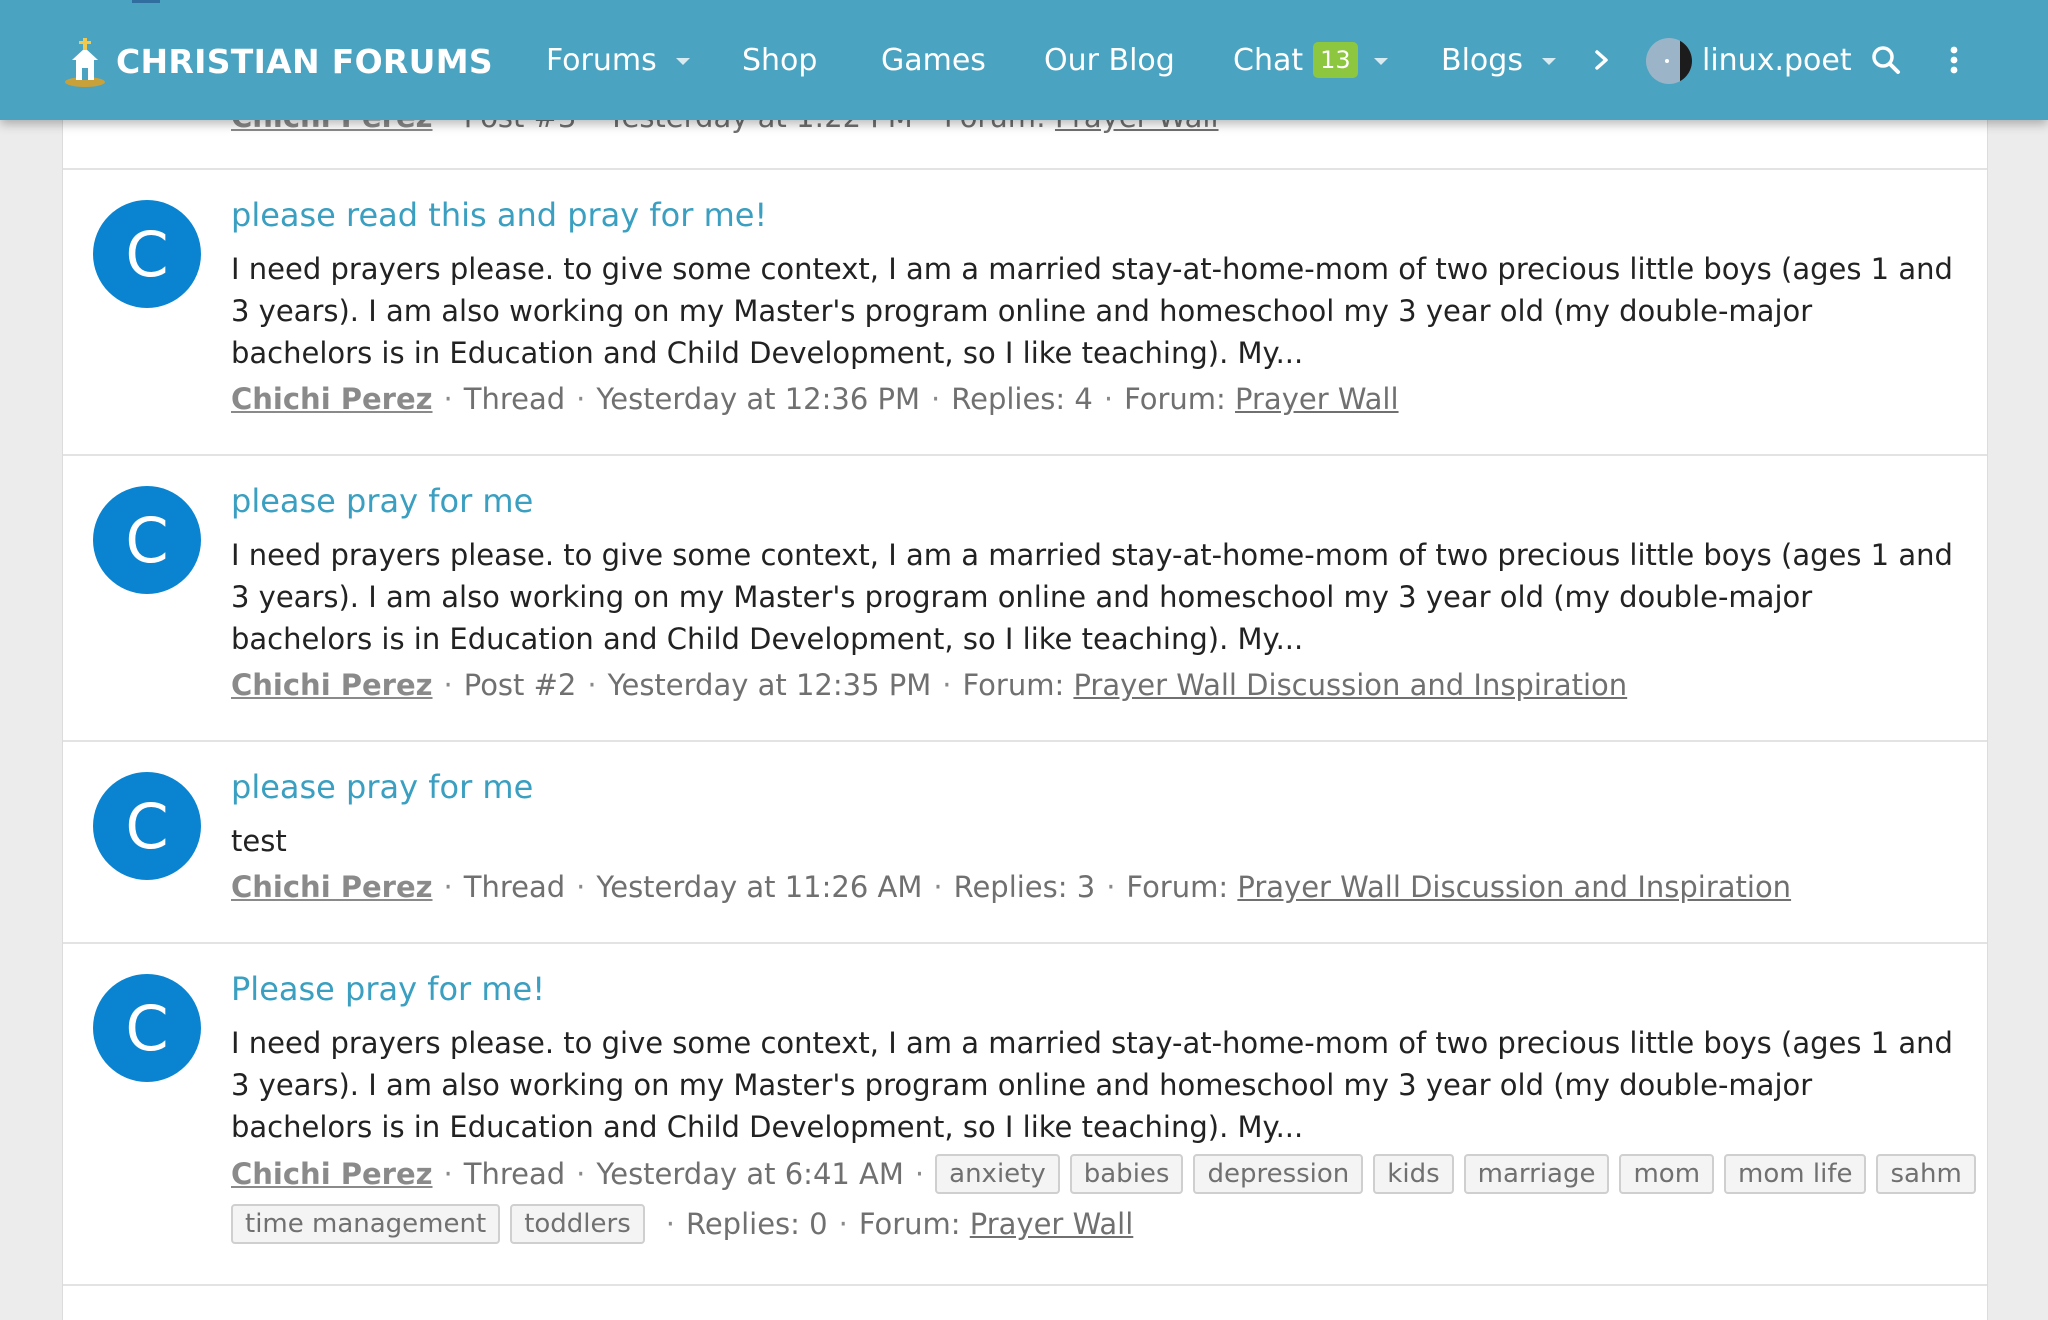  I want to click on avatar-shade, so click(1686, 61).